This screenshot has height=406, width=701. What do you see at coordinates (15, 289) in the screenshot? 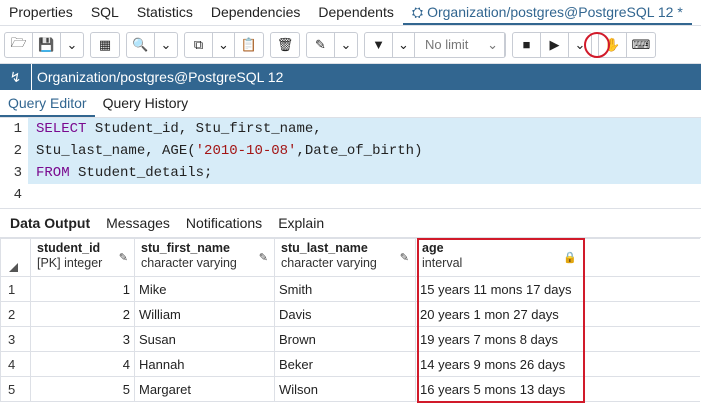
I see `row-number: 1` at bounding box center [15, 289].